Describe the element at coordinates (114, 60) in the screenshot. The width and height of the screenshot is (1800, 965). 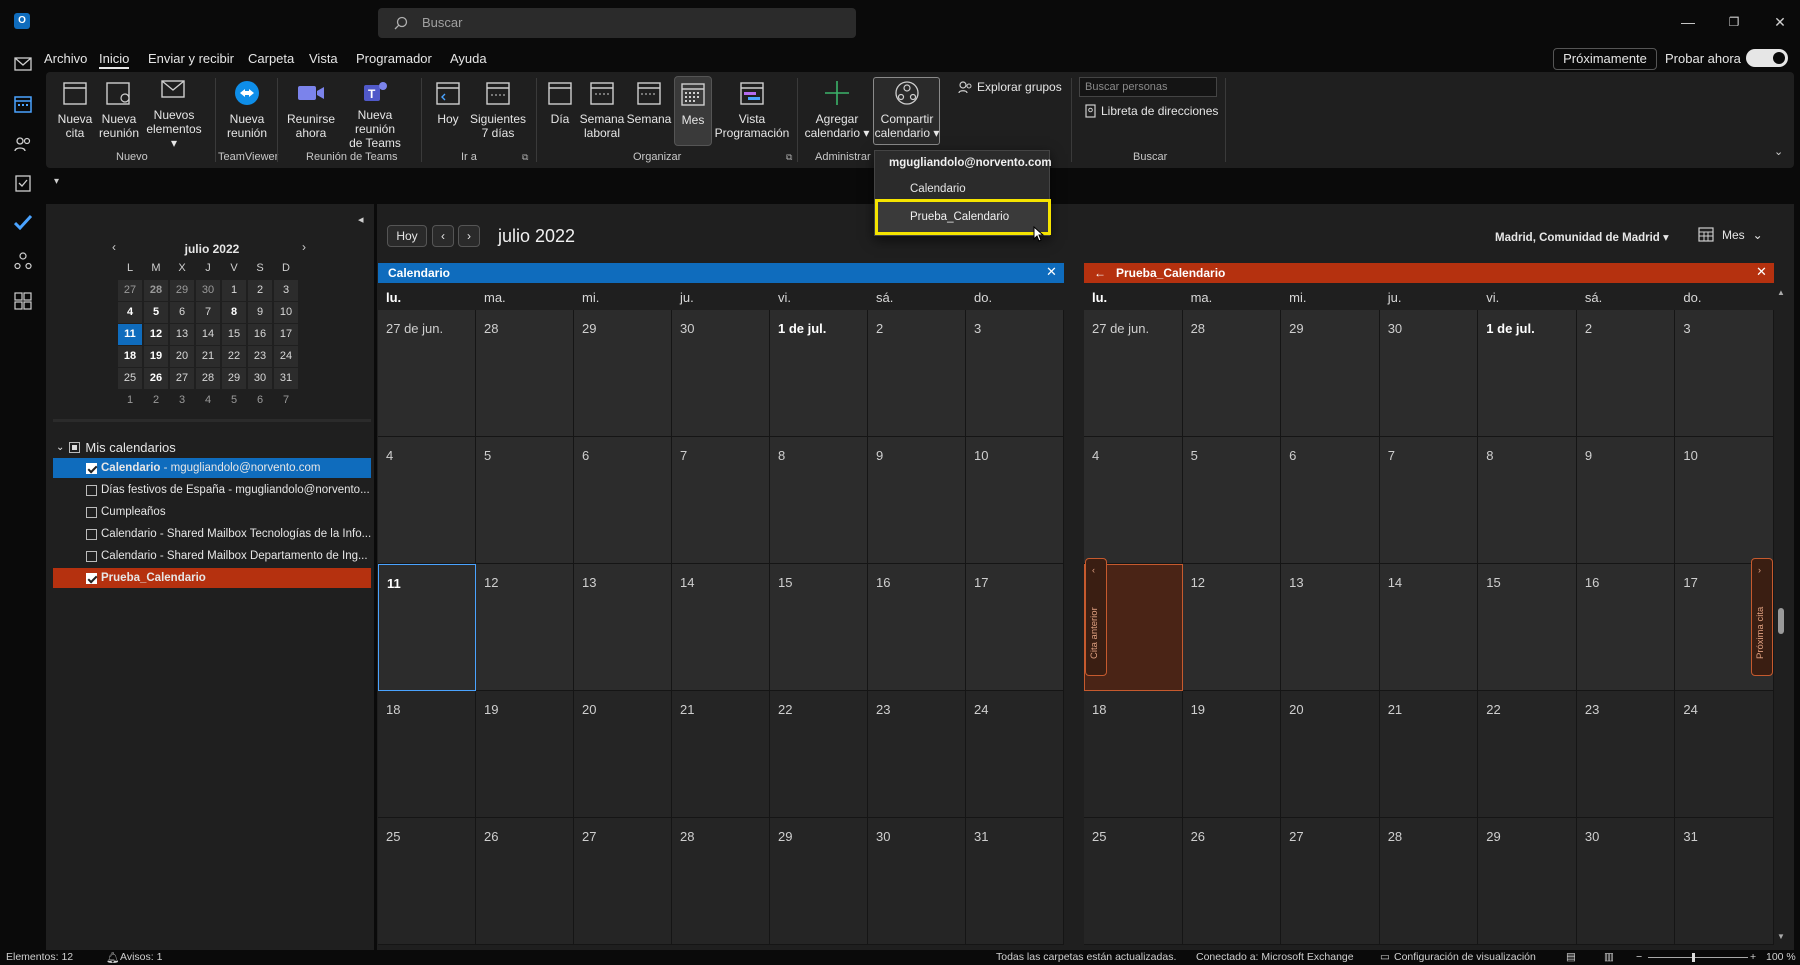
I see `tab-inicio: Inicio` at that location.